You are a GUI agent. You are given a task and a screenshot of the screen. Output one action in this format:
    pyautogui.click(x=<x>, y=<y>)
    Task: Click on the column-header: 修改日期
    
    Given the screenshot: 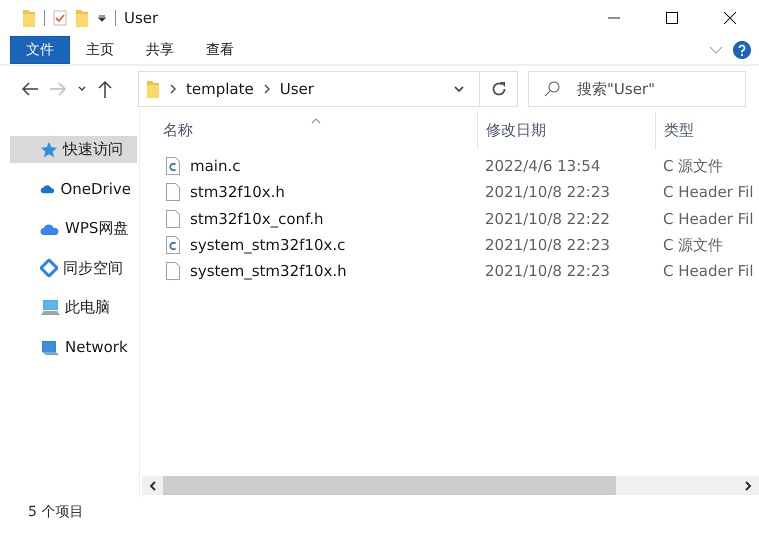 What is the action you would take?
    pyautogui.click(x=566, y=130)
    